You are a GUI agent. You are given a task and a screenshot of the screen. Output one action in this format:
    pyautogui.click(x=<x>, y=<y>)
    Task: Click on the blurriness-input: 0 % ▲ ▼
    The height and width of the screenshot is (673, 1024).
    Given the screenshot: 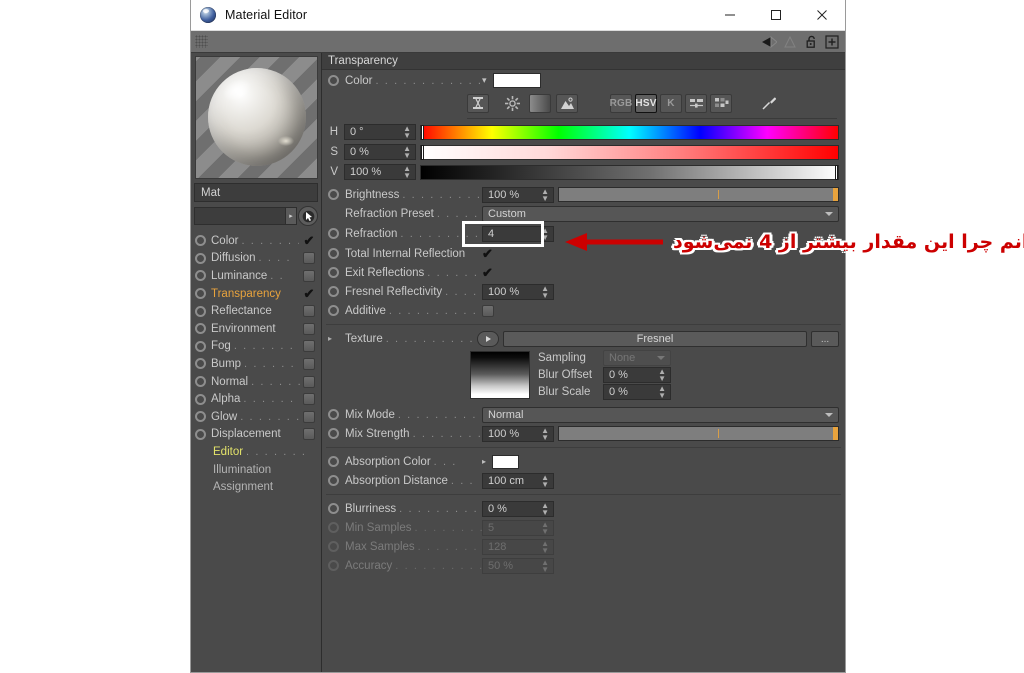 What is the action you would take?
    pyautogui.click(x=518, y=508)
    